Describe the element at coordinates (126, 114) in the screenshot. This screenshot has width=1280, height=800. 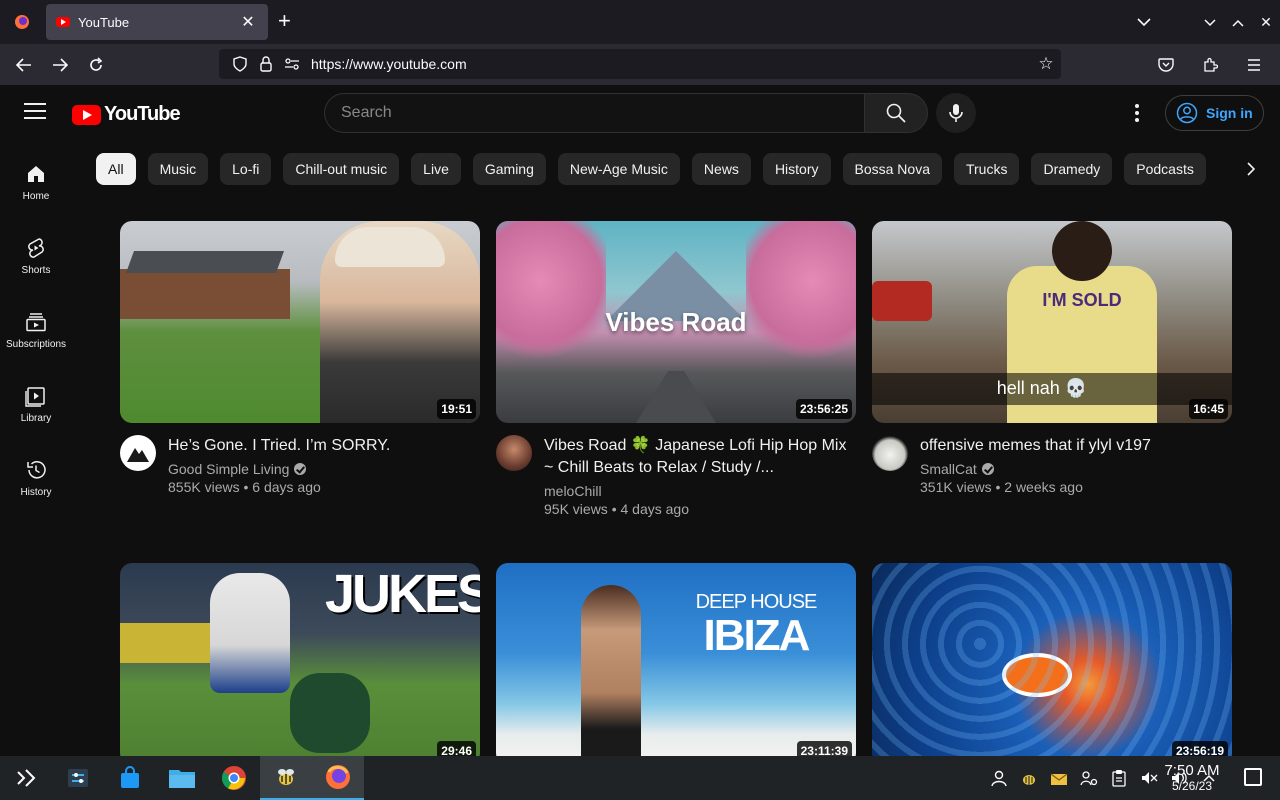
I see `youtube-logo: YouTube` at that location.